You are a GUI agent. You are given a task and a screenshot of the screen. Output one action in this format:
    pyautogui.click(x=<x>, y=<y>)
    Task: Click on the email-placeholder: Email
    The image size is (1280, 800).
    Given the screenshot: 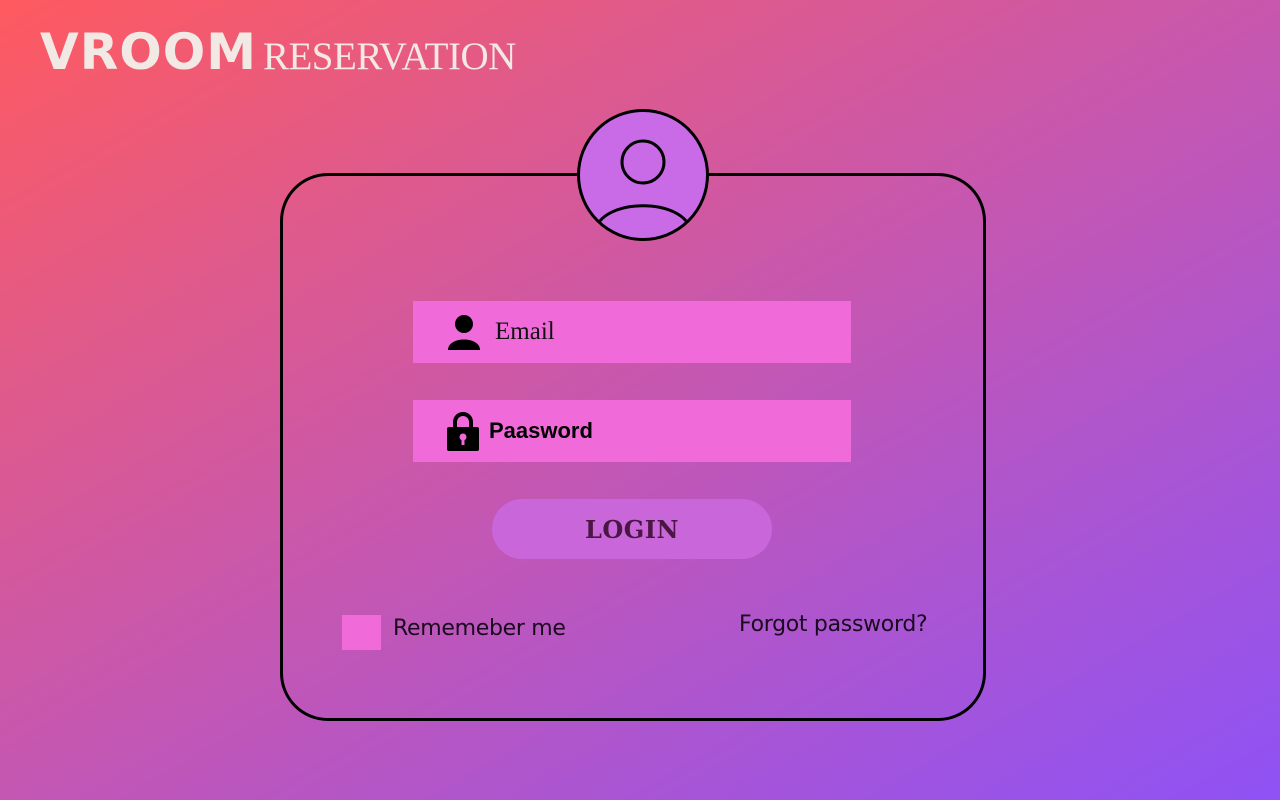 What is the action you would take?
    pyautogui.click(x=525, y=331)
    